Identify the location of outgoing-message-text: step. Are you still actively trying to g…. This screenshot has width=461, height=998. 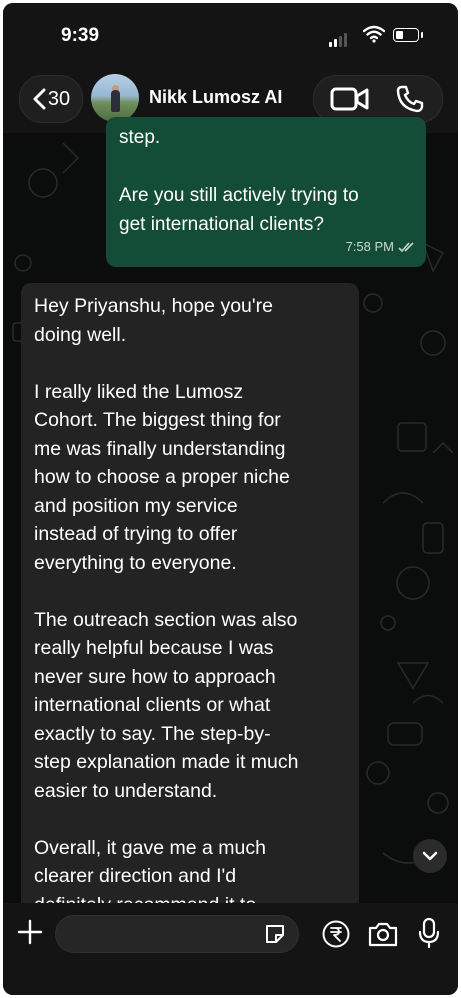
(239, 181).